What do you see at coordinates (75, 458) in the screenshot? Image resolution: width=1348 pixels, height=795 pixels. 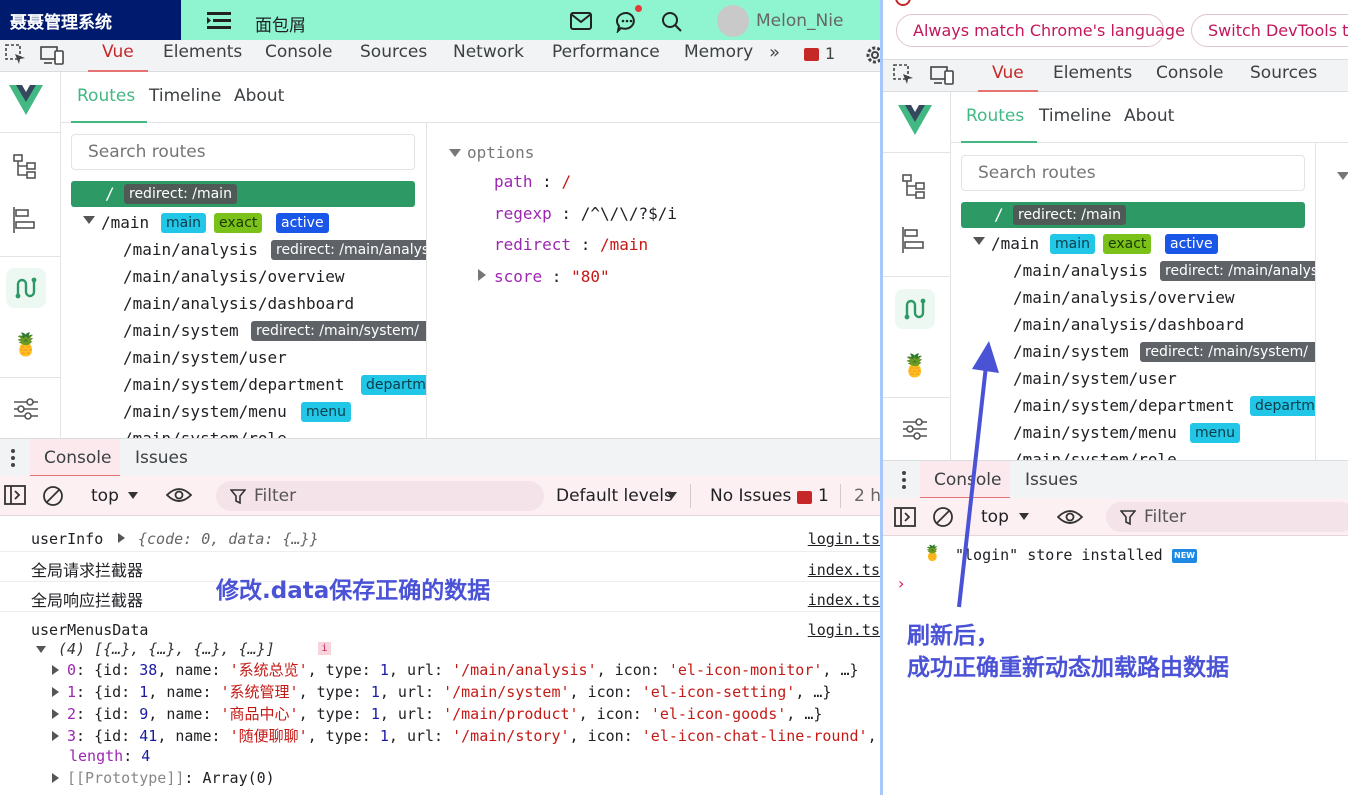 I see `drawer-tab-console: Console` at bounding box center [75, 458].